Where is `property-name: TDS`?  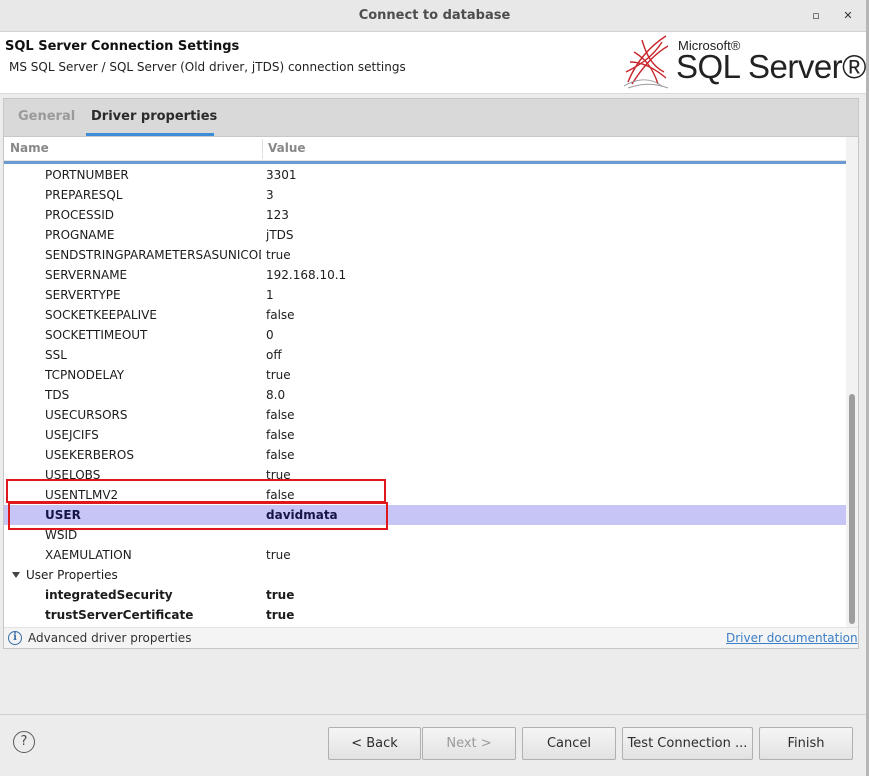 property-name: TDS is located at coordinates (57, 395).